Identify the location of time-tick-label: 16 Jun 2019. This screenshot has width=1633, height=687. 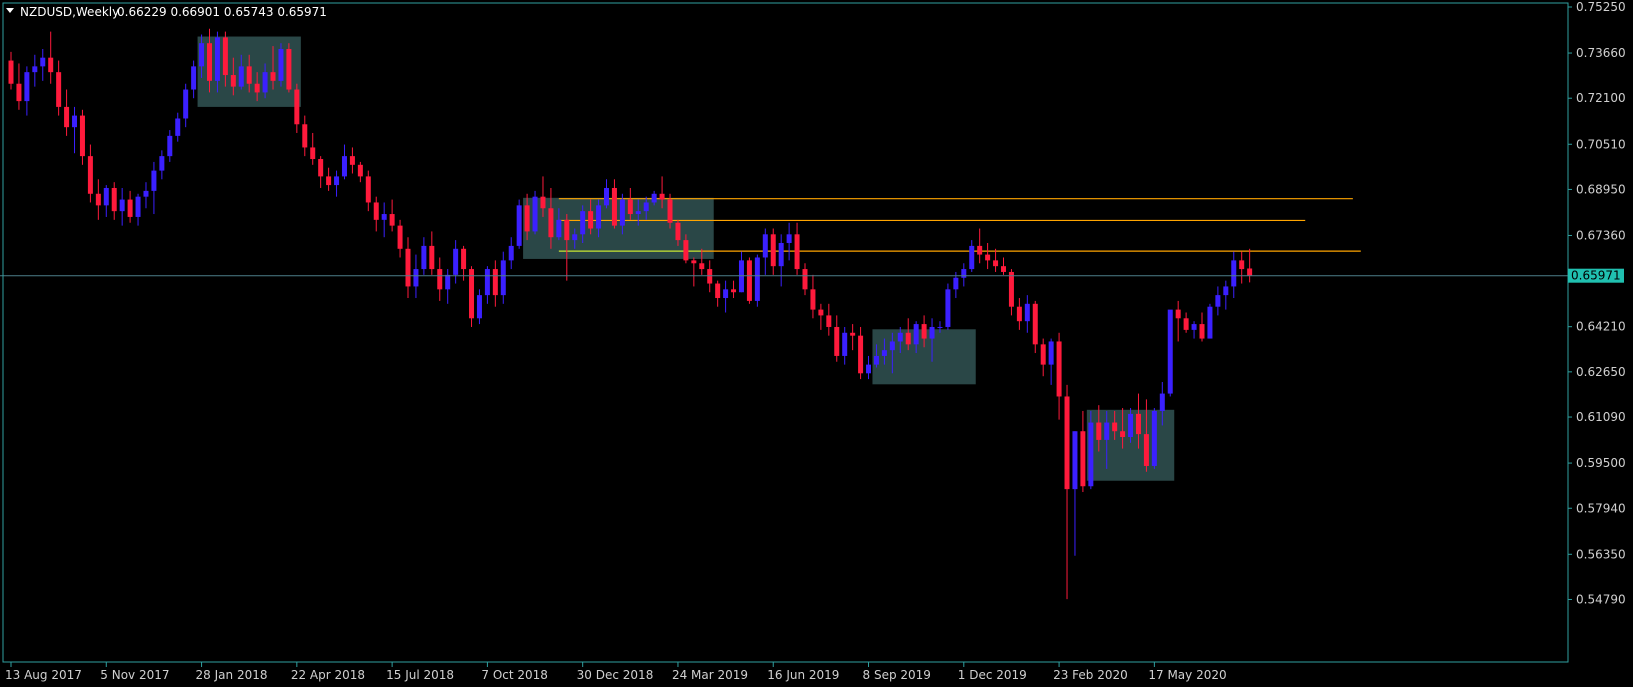
(803, 675).